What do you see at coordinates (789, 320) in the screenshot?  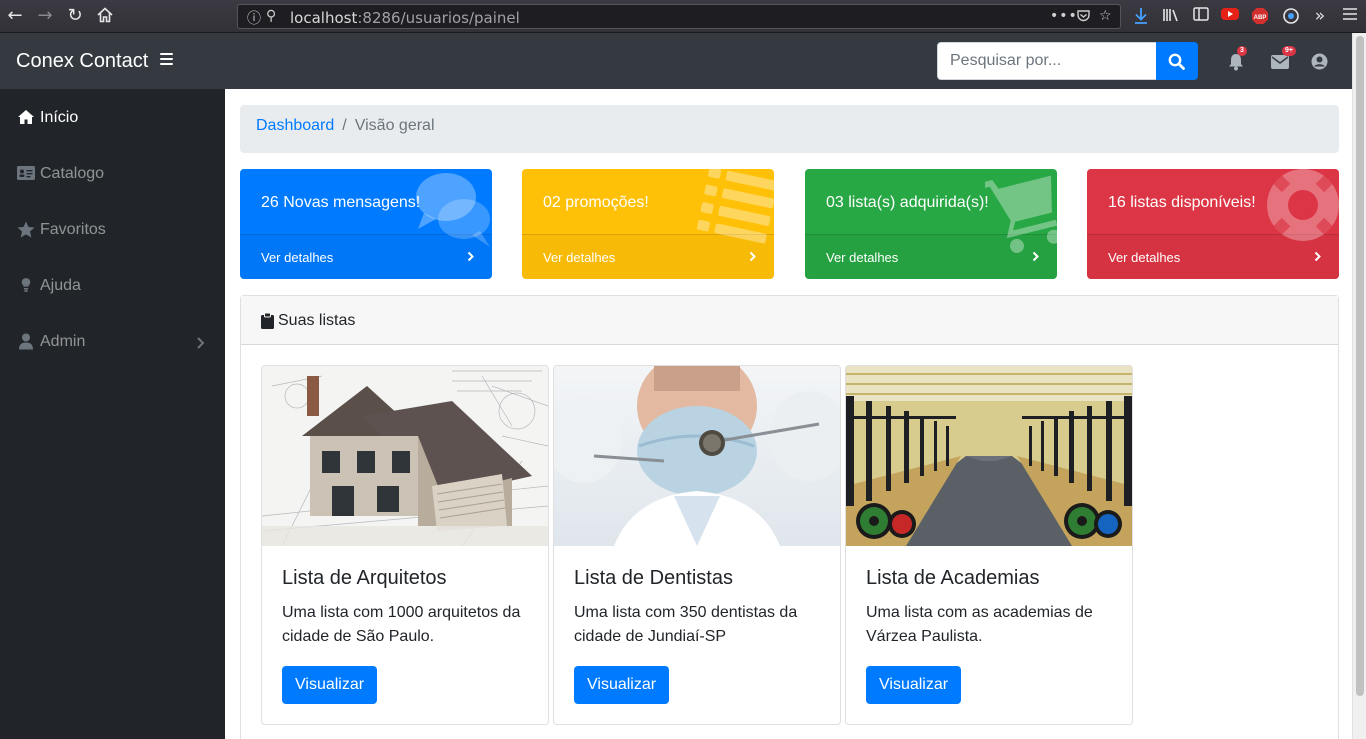 I see `lists-header: Suas listas` at bounding box center [789, 320].